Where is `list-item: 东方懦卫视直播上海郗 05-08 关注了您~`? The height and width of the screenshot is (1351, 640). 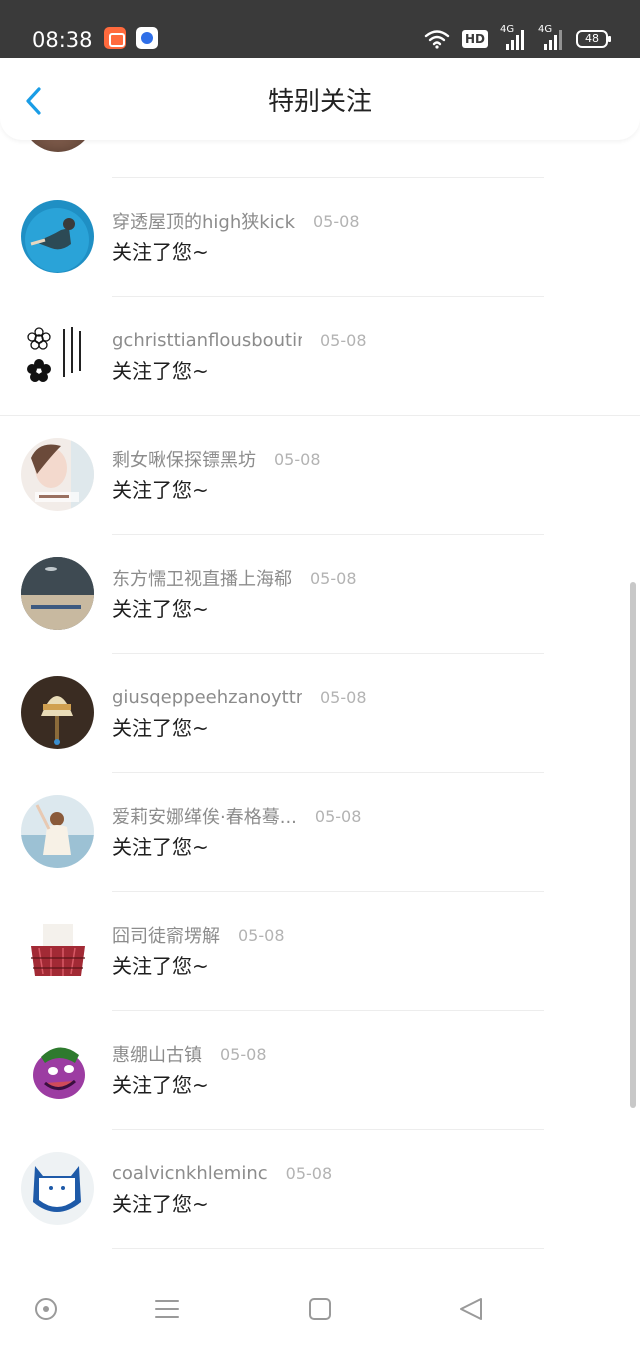
list-item: 东方懦卫视直播上海郗 05-08 关注了您~ is located at coordinates (320, 594).